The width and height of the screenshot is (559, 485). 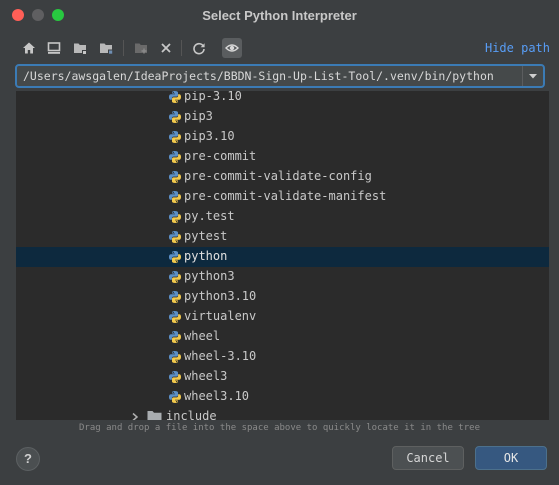 I want to click on show-hidden-files-button, so click(x=232, y=48).